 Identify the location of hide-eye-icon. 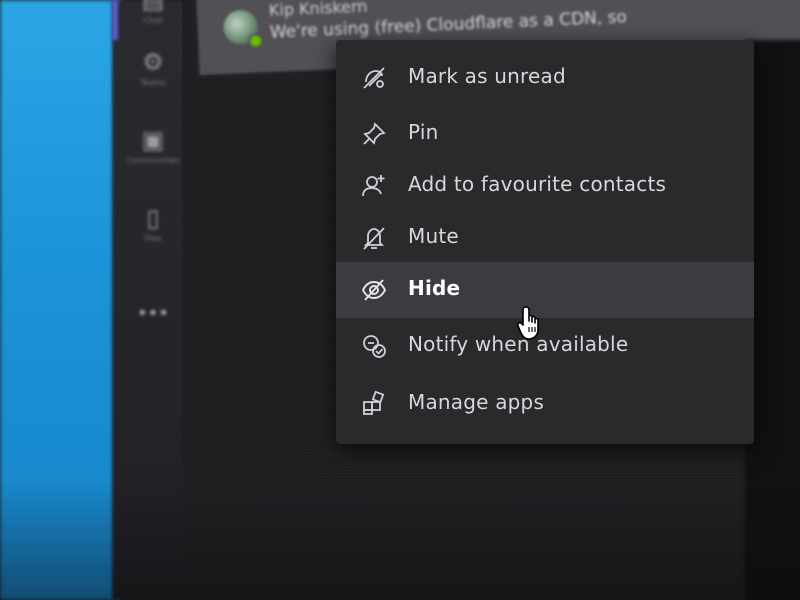
(374, 290).